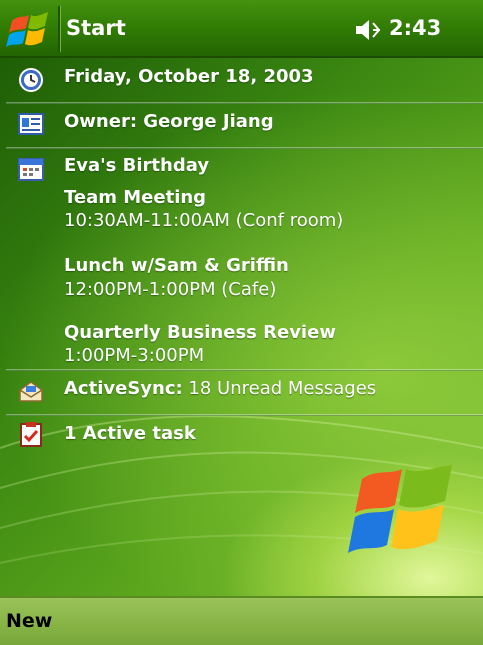 This screenshot has width=483, height=645. Describe the element at coordinates (31, 434) in the screenshot. I see `task-clipboard-icon` at that location.